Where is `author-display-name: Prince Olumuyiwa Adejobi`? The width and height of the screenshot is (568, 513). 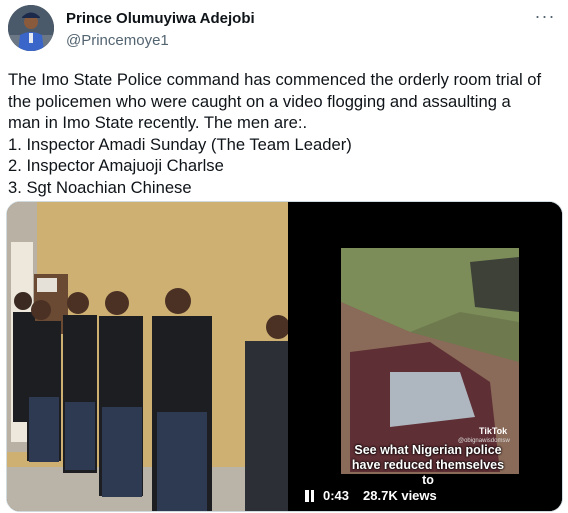
author-display-name: Prince Olumuyiwa Adejobi is located at coordinates (160, 18).